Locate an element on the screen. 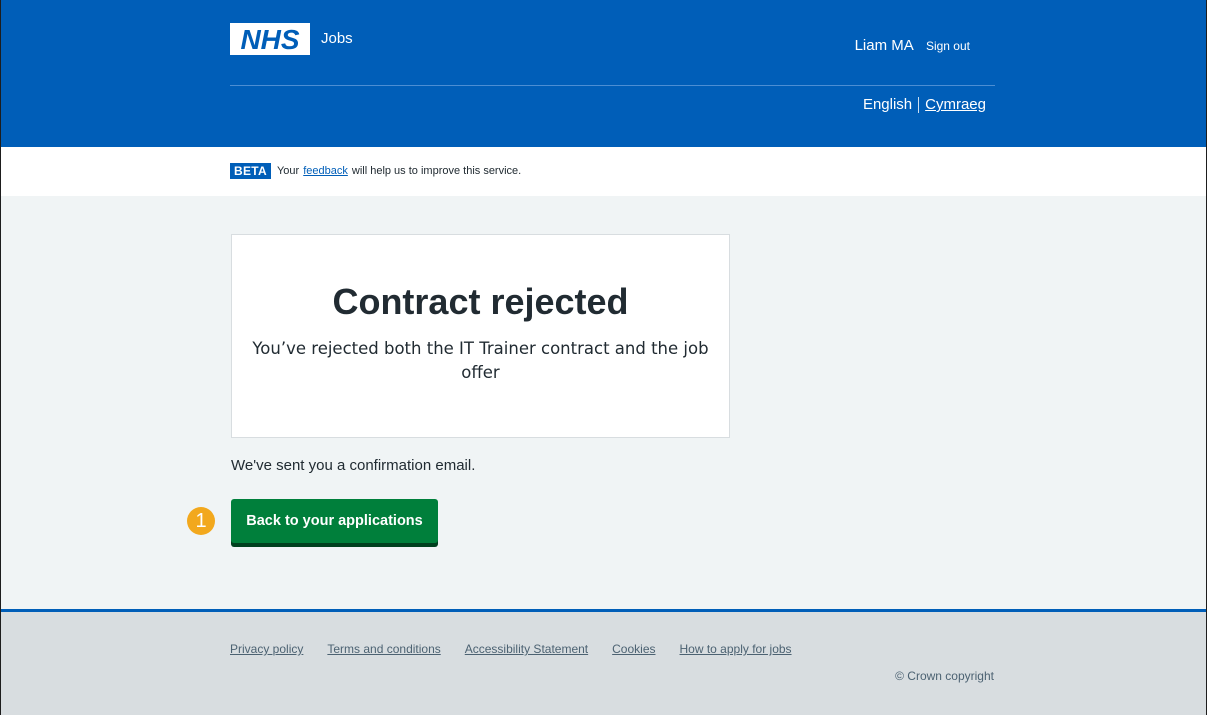 This screenshot has width=1207, height=715. language-current: English is located at coordinates (887, 104).